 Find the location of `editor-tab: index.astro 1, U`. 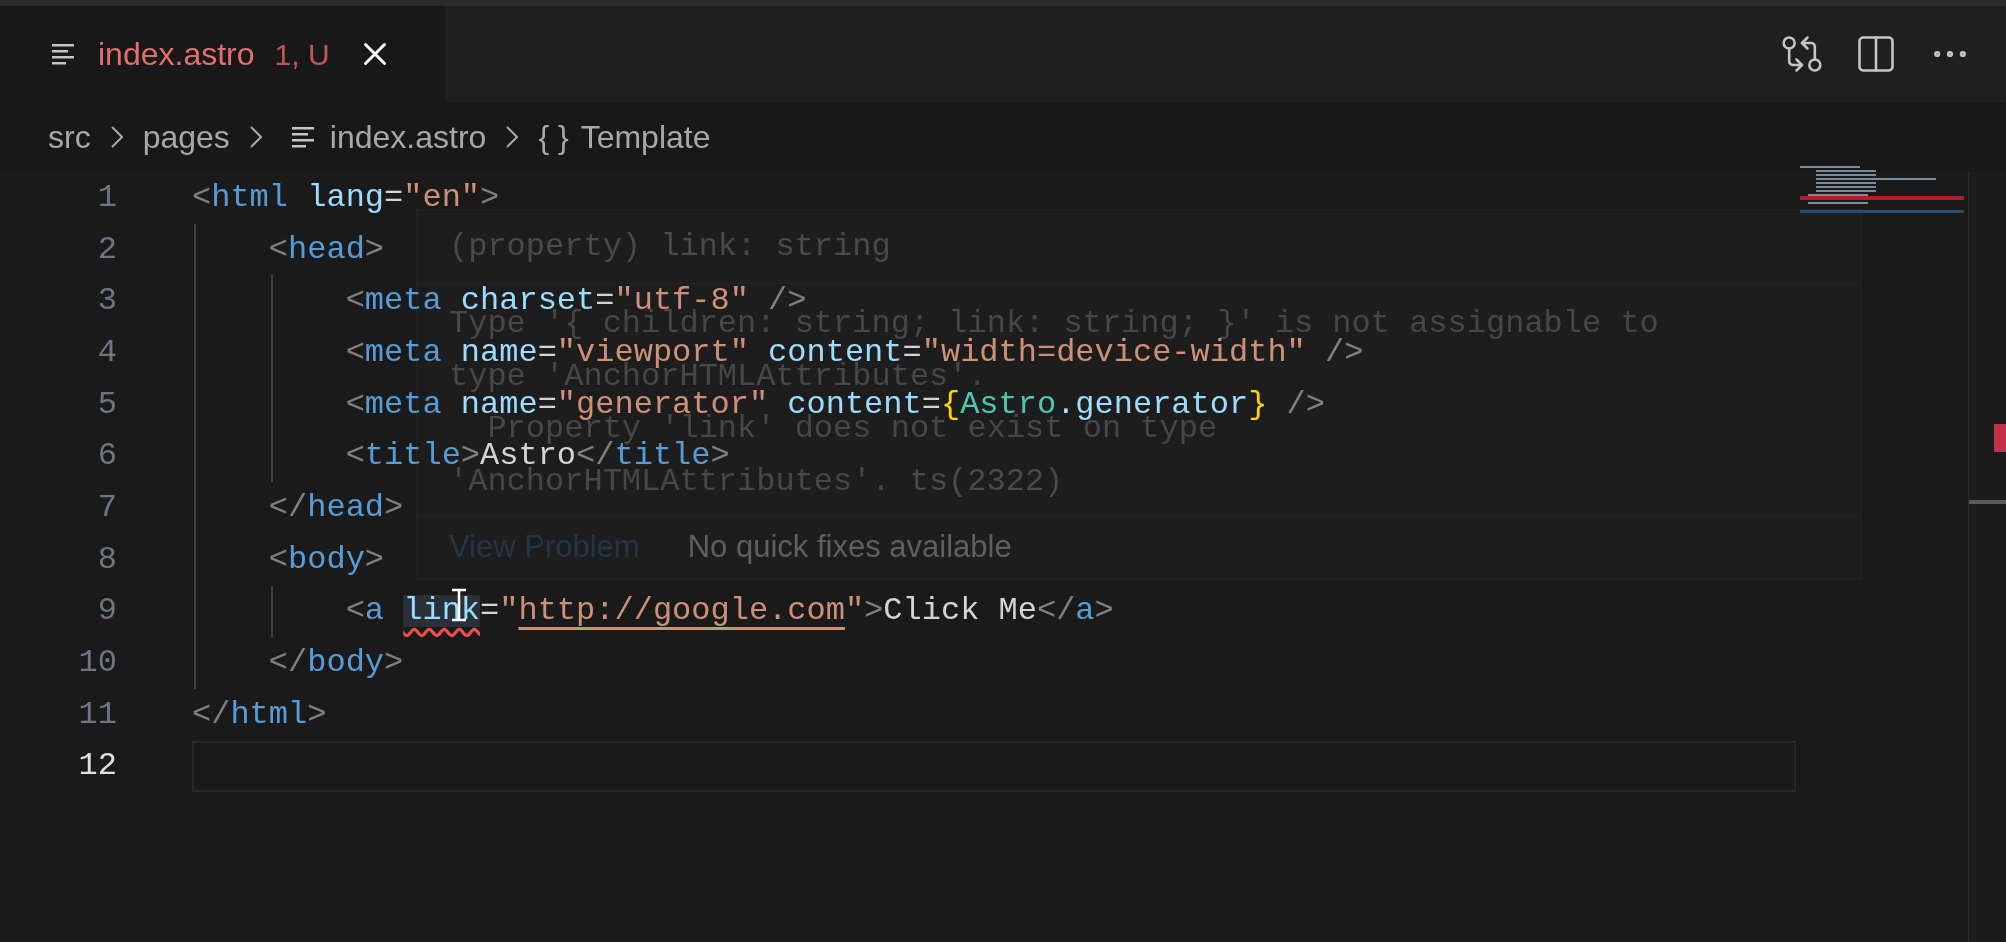

editor-tab: index.astro 1, U is located at coordinates (222, 54).